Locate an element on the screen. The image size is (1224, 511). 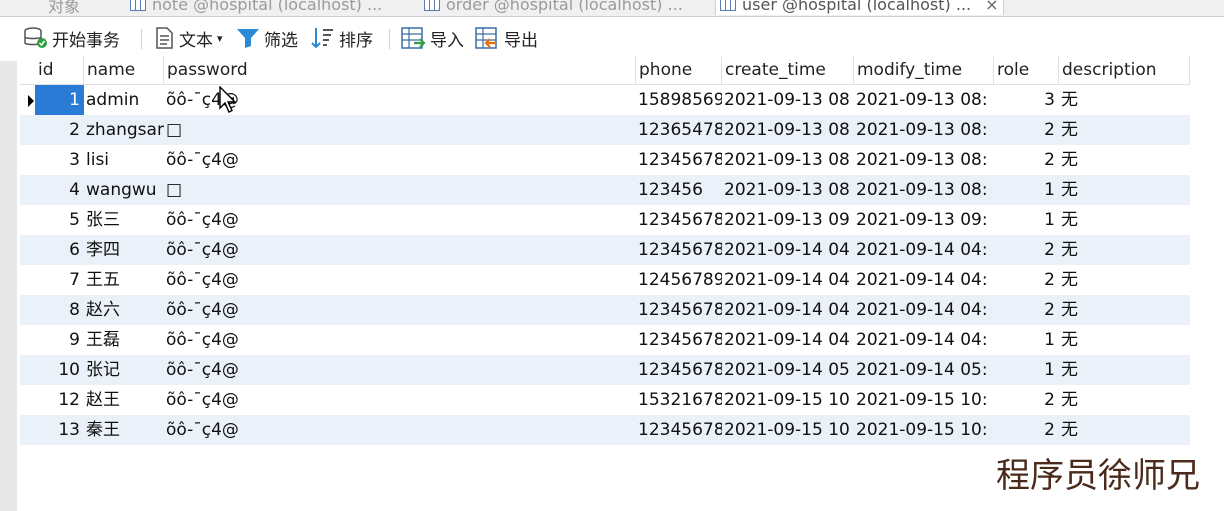
cell-name: lisi is located at coordinates (124, 160).